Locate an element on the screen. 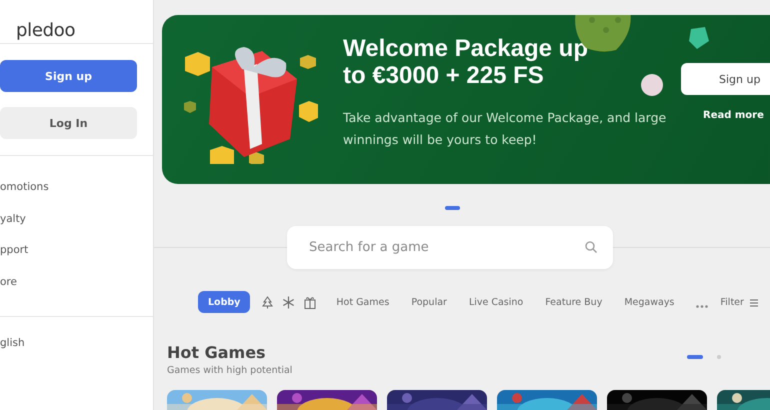  tree-icon is located at coordinates (268, 302).